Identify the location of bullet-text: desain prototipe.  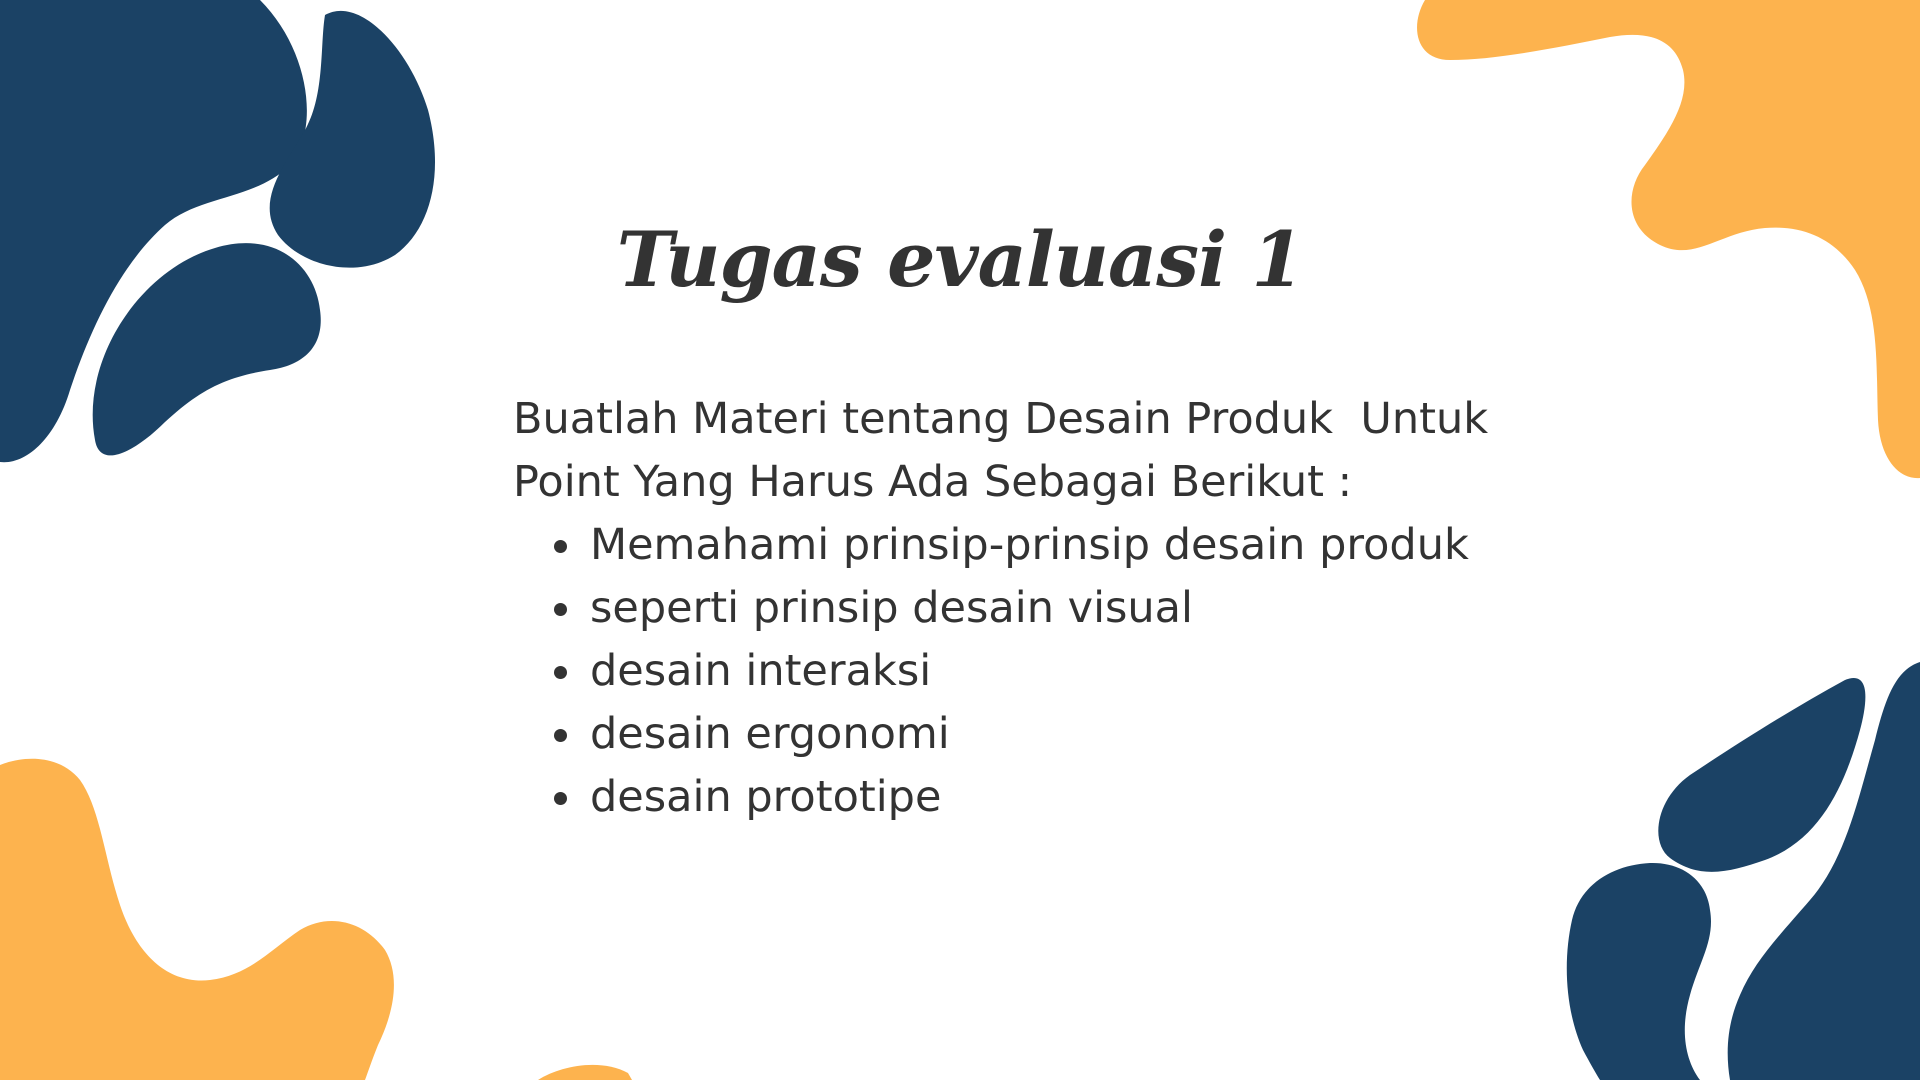
(766, 797).